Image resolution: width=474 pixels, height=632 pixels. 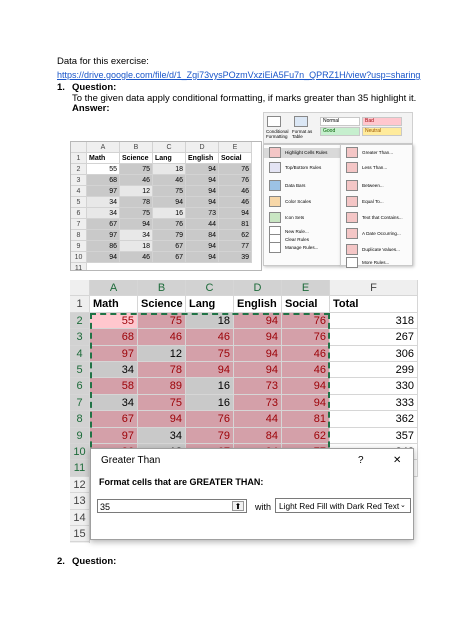 What do you see at coordinates (80, 288) in the screenshot?
I see `corner-cell` at bounding box center [80, 288].